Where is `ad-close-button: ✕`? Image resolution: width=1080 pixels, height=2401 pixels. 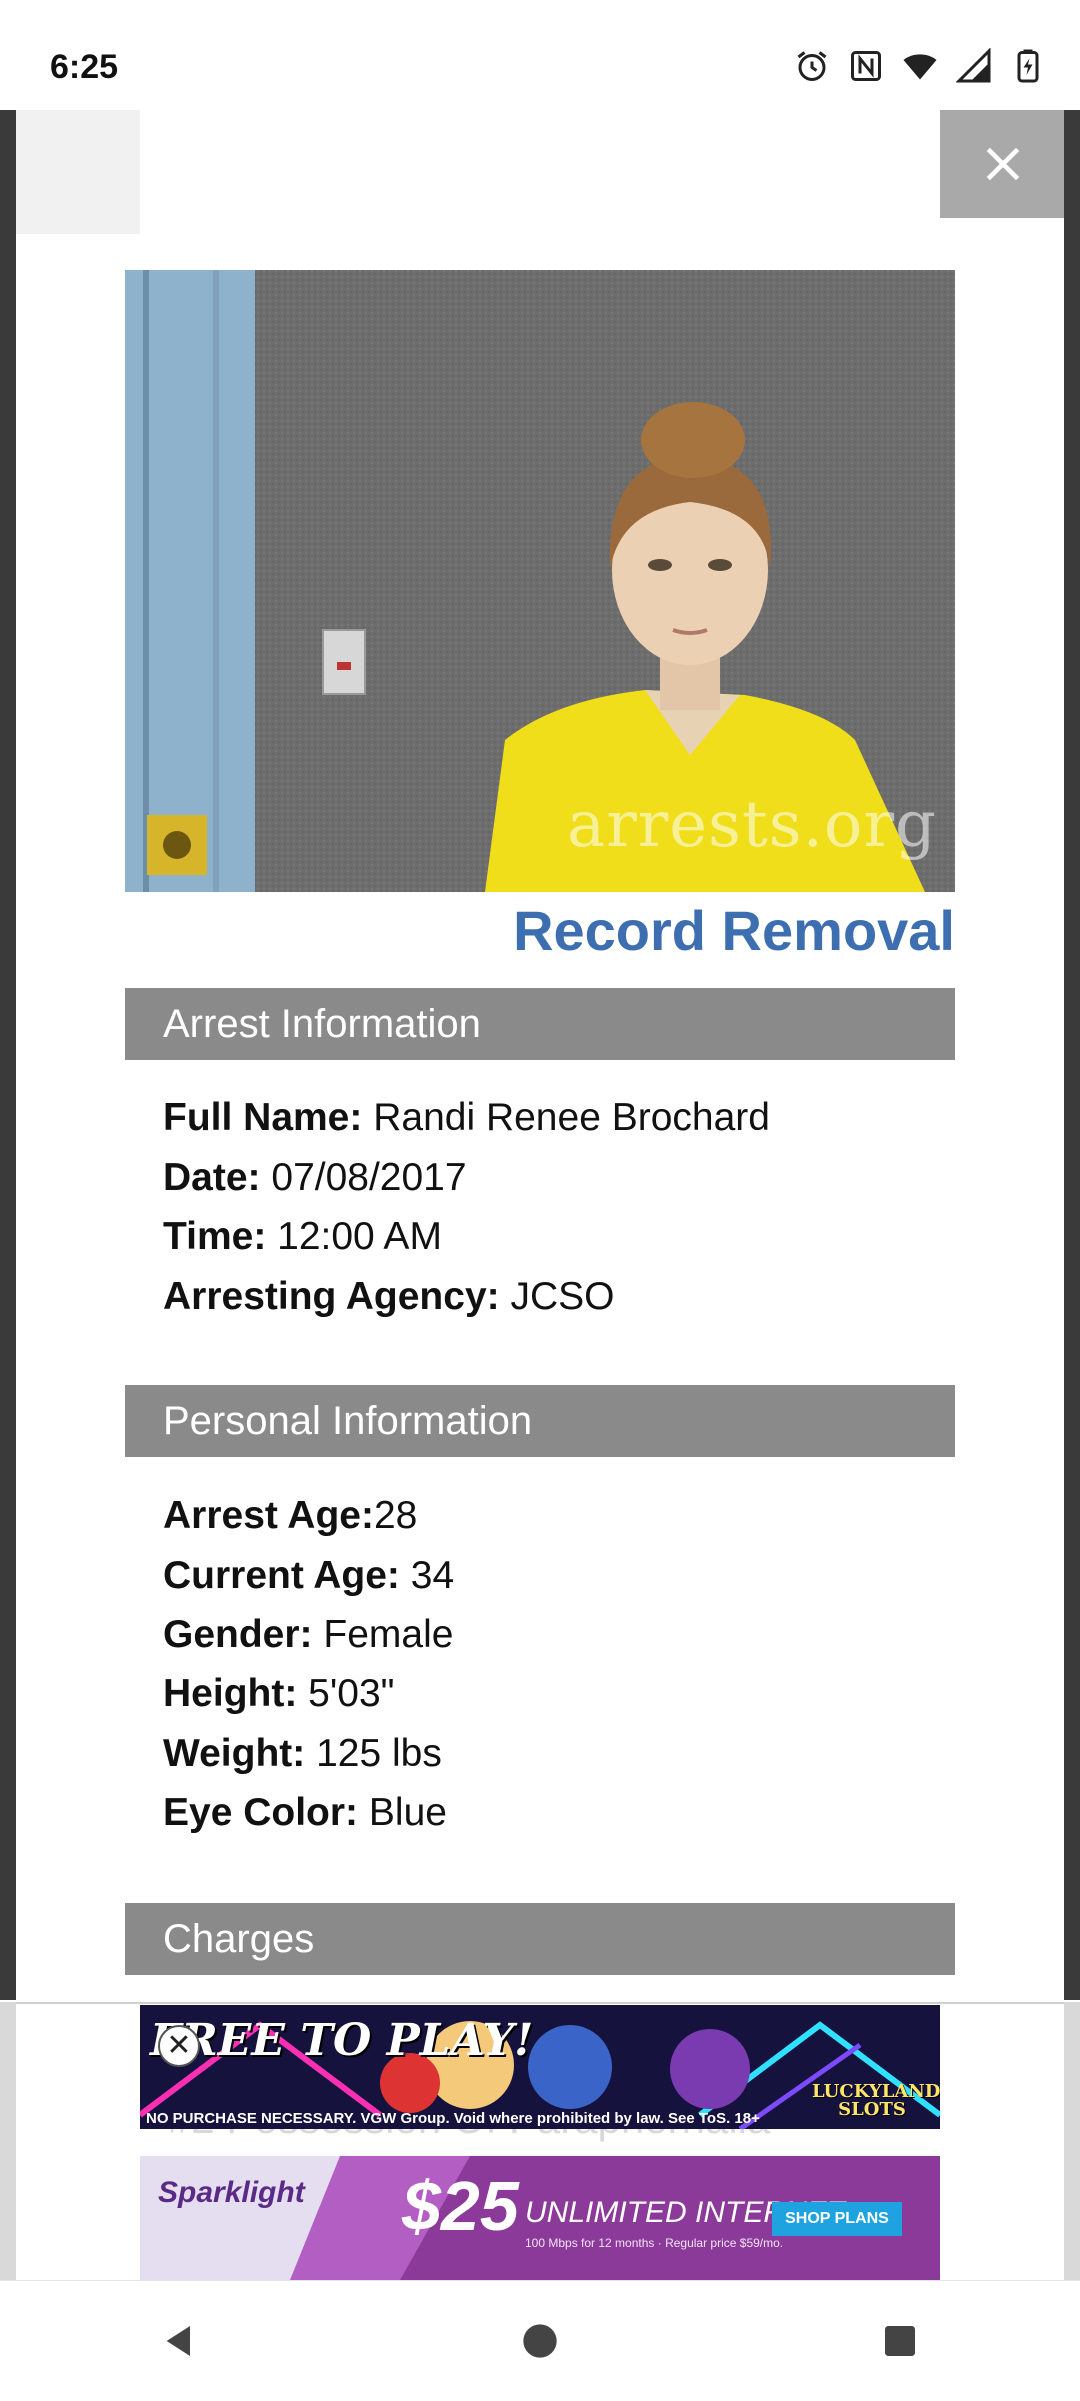
ad-close-button: ✕ is located at coordinates (179, 2046).